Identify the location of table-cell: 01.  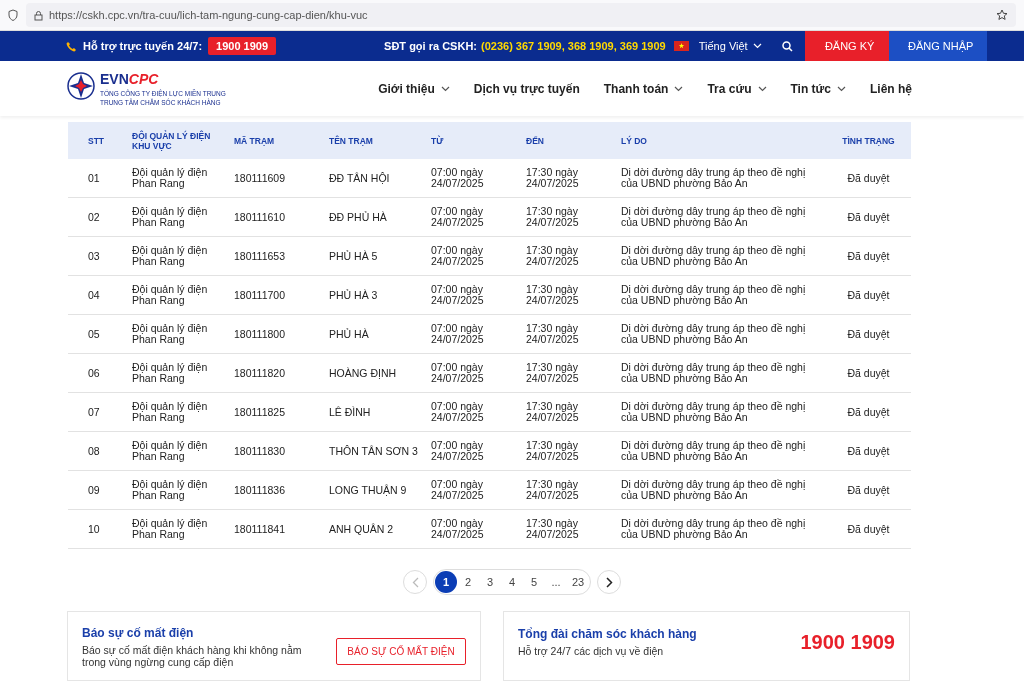
(94, 178).